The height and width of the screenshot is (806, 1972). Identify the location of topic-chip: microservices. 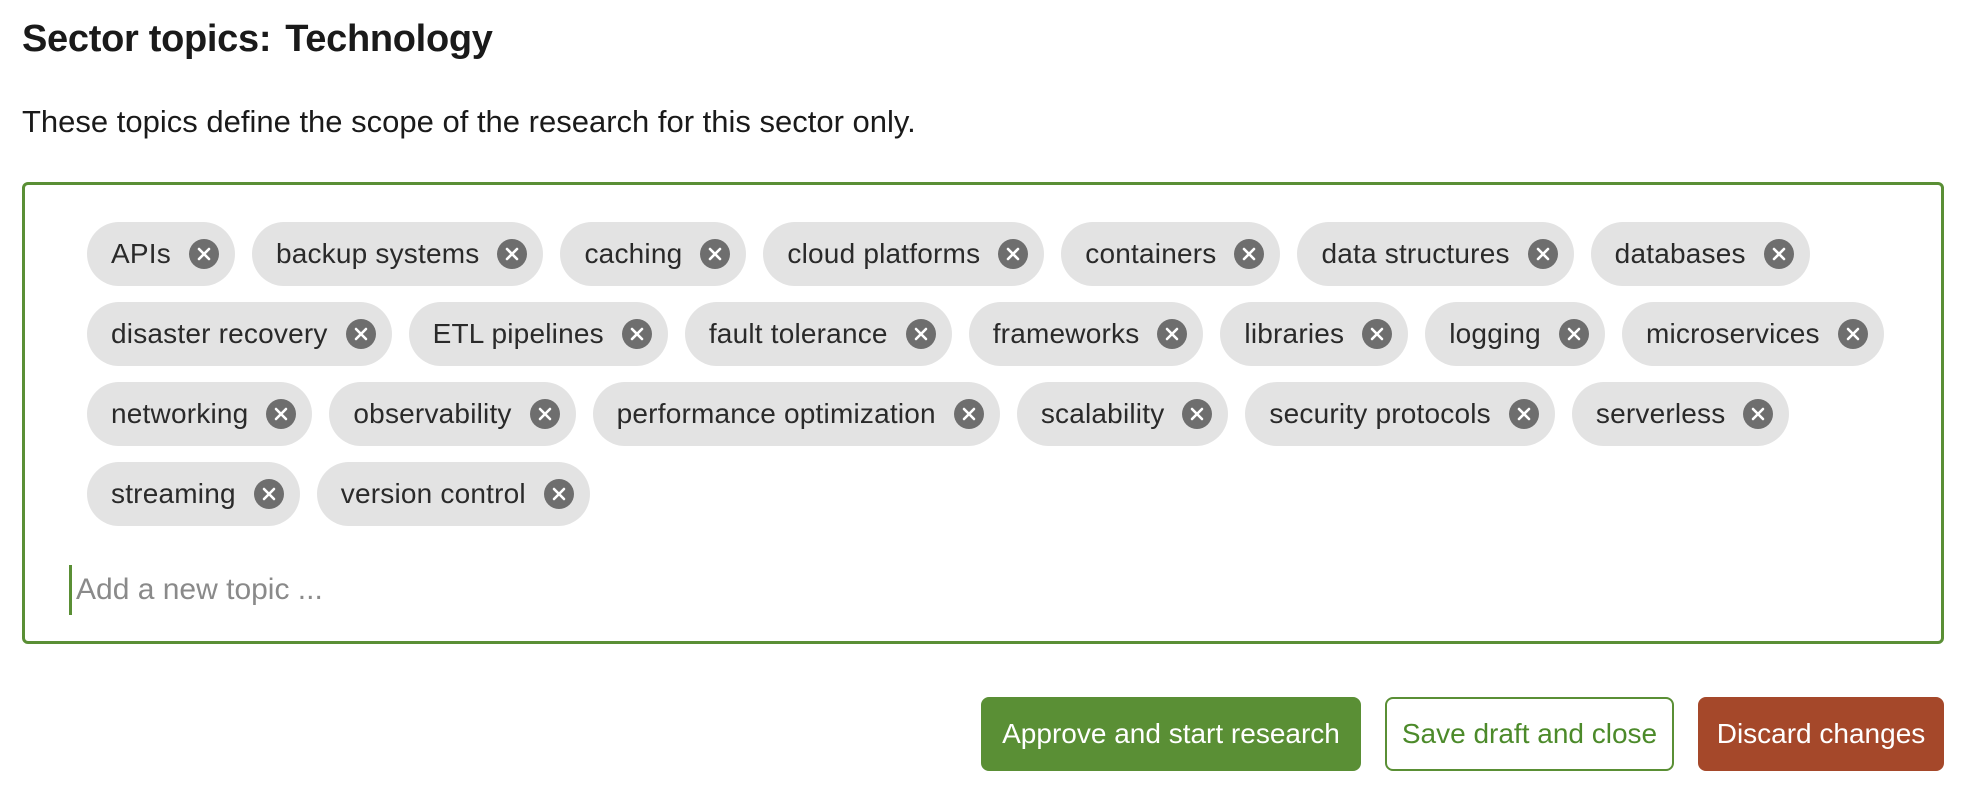
(1752, 334).